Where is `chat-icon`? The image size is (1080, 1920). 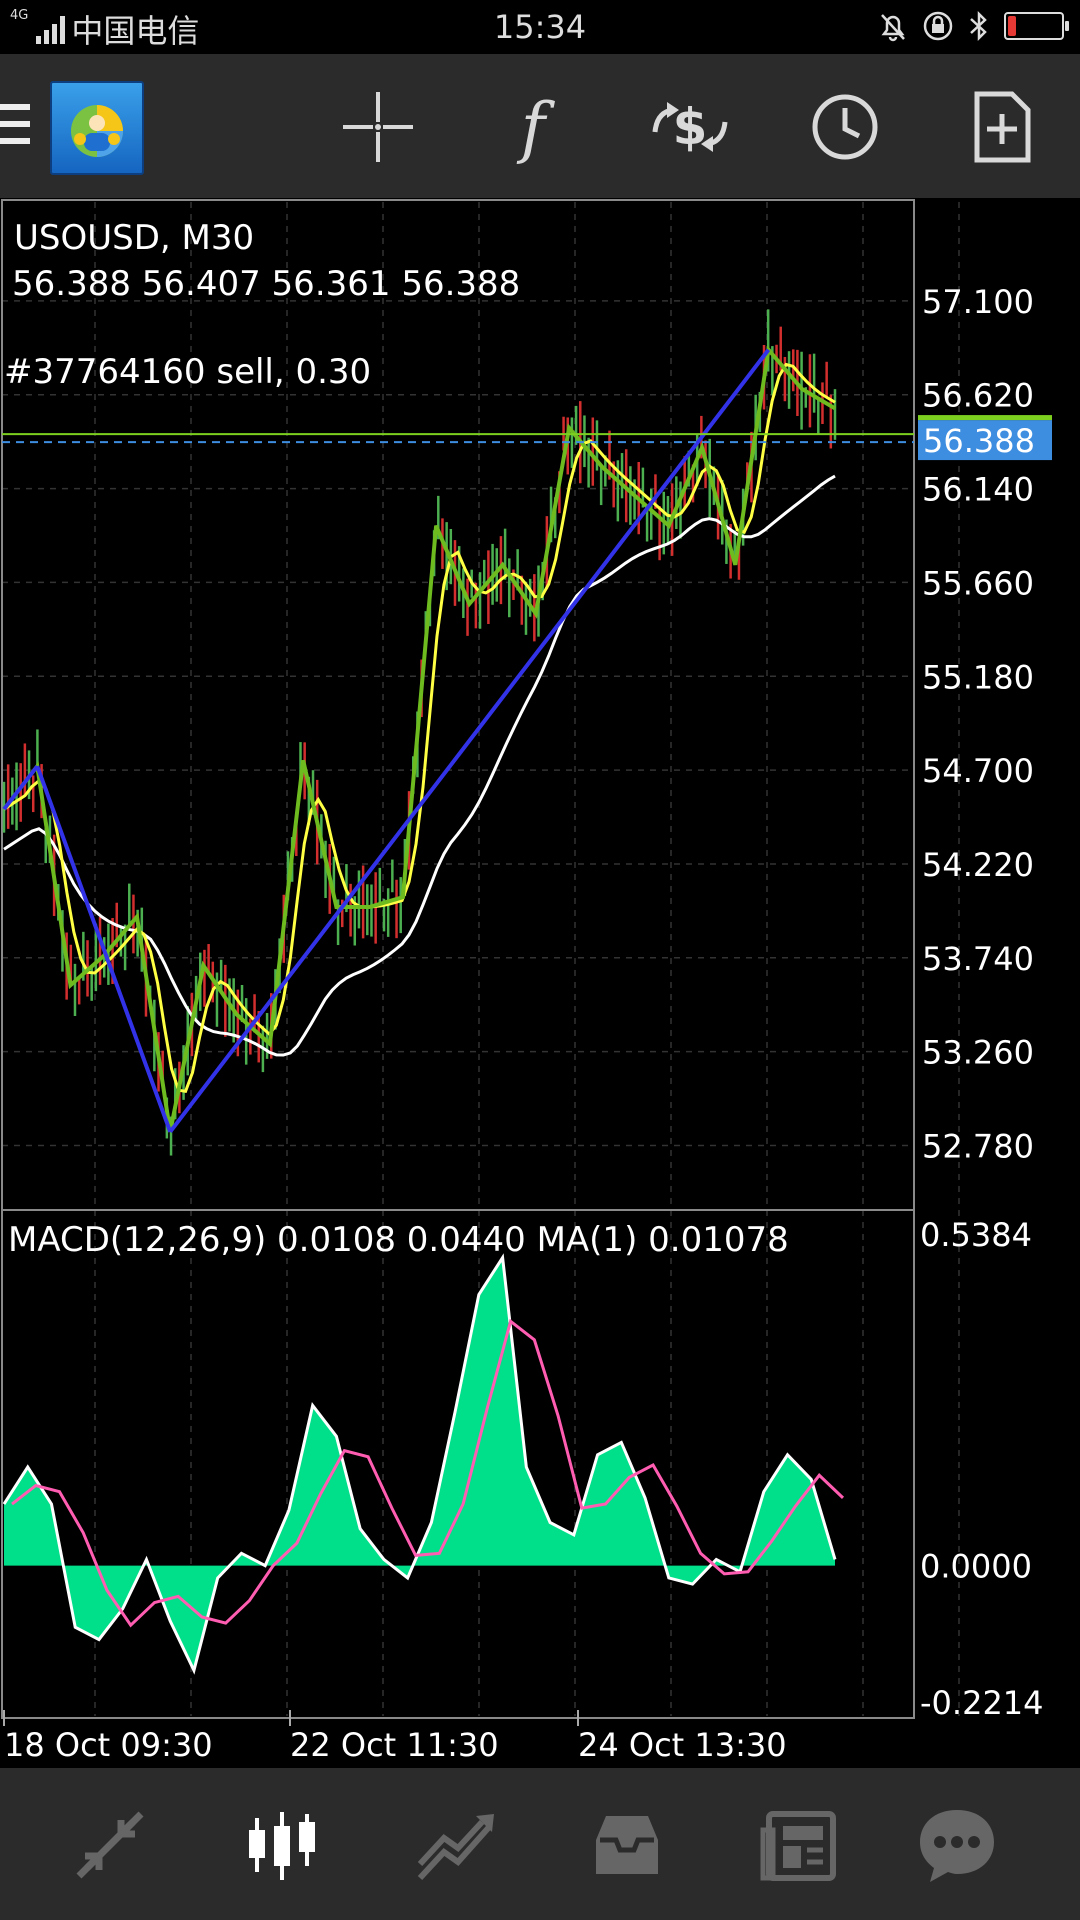
chat-icon is located at coordinates (957, 1845).